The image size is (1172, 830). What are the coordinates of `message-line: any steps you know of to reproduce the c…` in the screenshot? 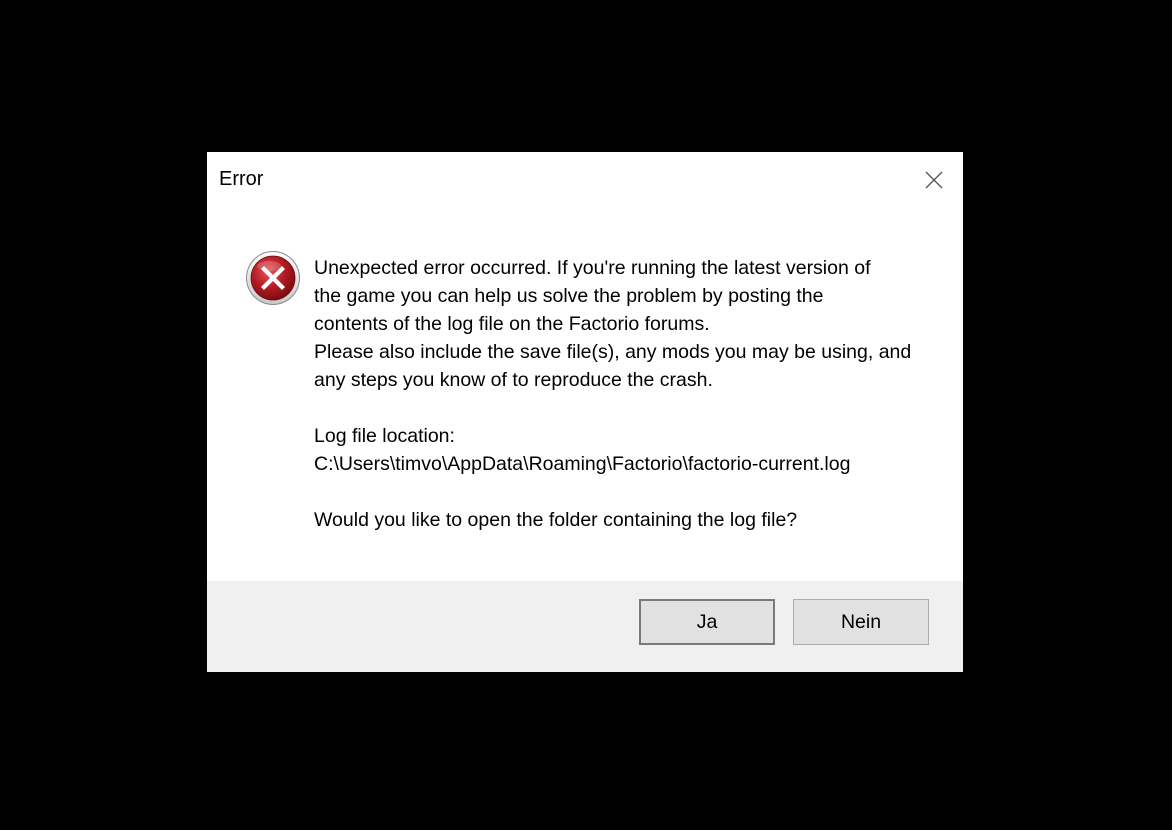 It's located at (513, 380).